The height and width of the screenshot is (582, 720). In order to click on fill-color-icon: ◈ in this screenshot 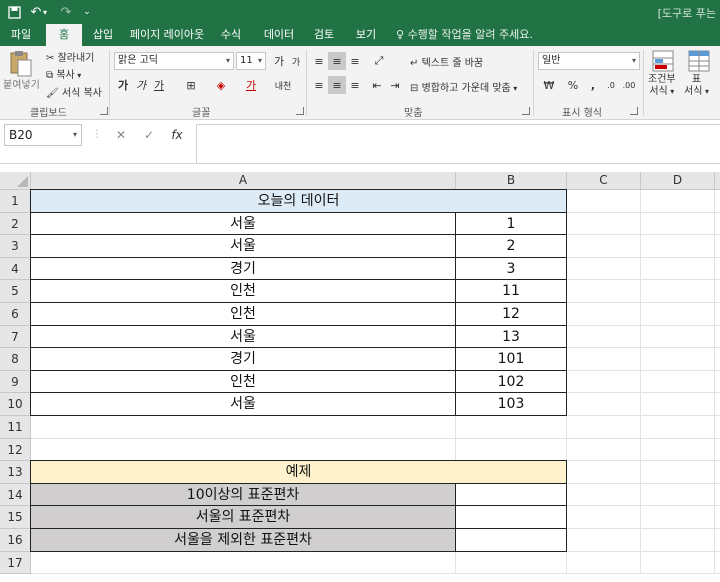, I will do `click(221, 85)`.